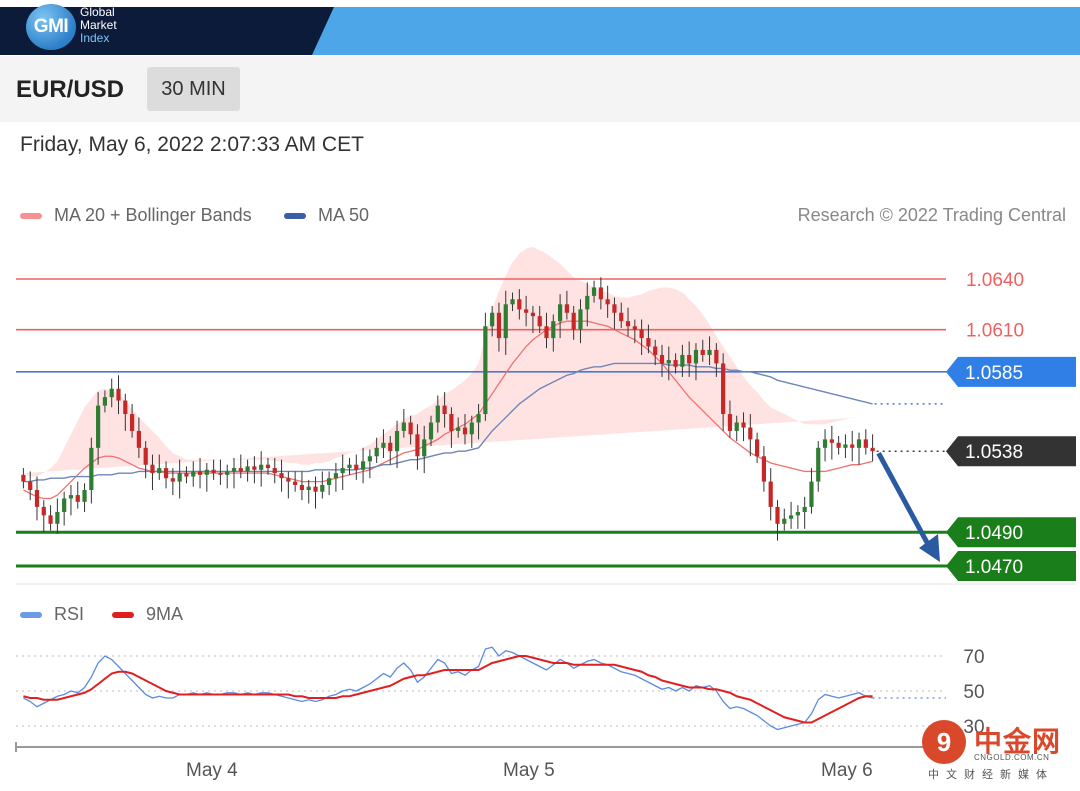 The height and width of the screenshot is (791, 1080). I want to click on timeframe-button: 30 MIN, so click(193, 89).